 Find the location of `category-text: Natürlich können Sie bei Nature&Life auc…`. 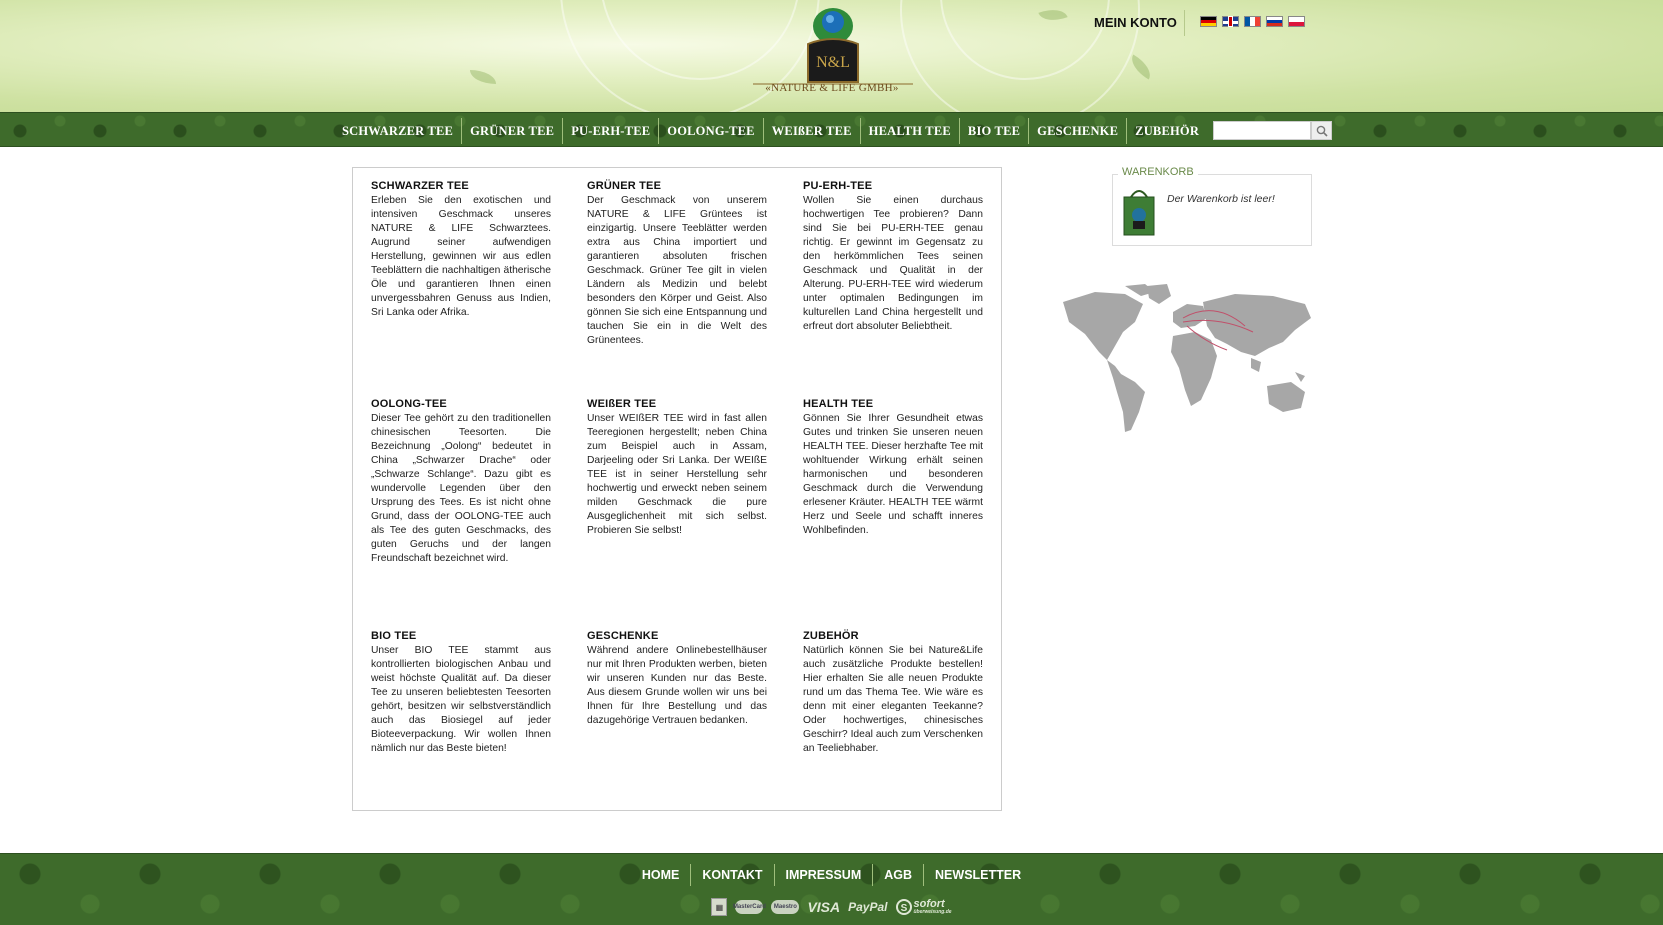

category-text: Natürlich können Sie bei Nature&Life auc… is located at coordinates (893, 699).